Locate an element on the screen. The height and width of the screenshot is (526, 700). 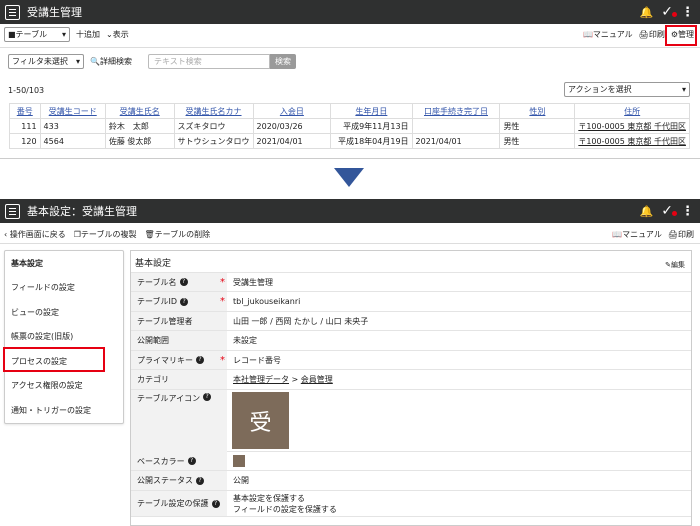
filter-select: フィルタ未選択 ▾ is located at coordinates (46, 61).